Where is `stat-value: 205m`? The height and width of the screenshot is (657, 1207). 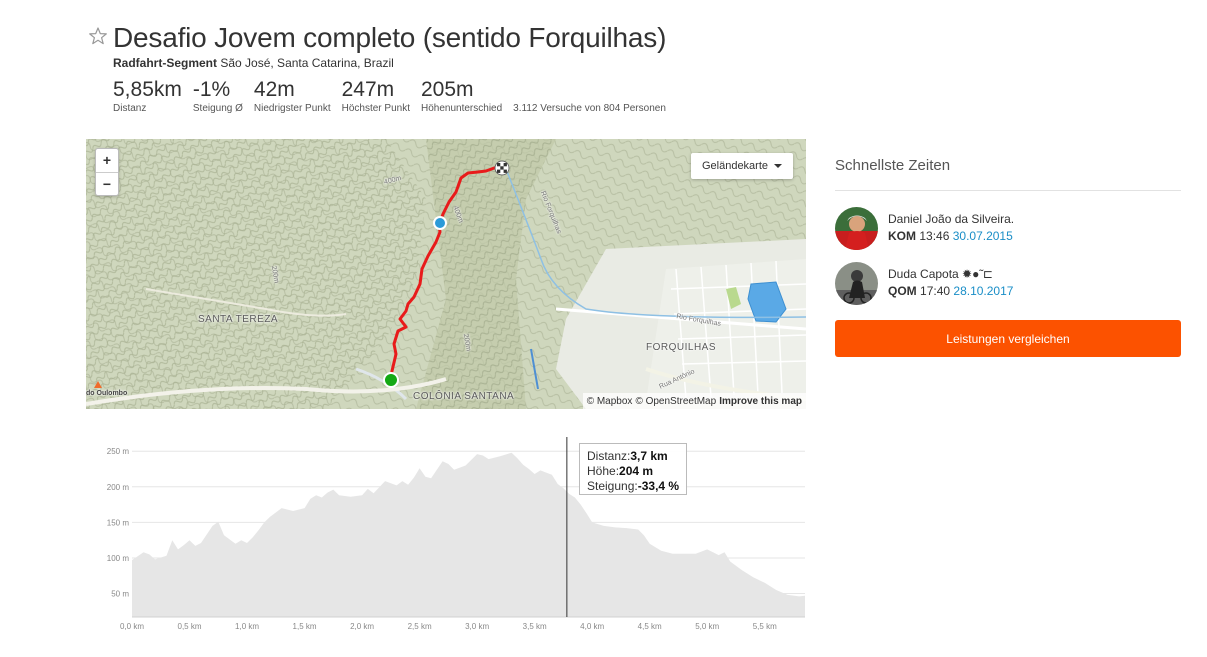
stat-value: 205m is located at coordinates (447, 89).